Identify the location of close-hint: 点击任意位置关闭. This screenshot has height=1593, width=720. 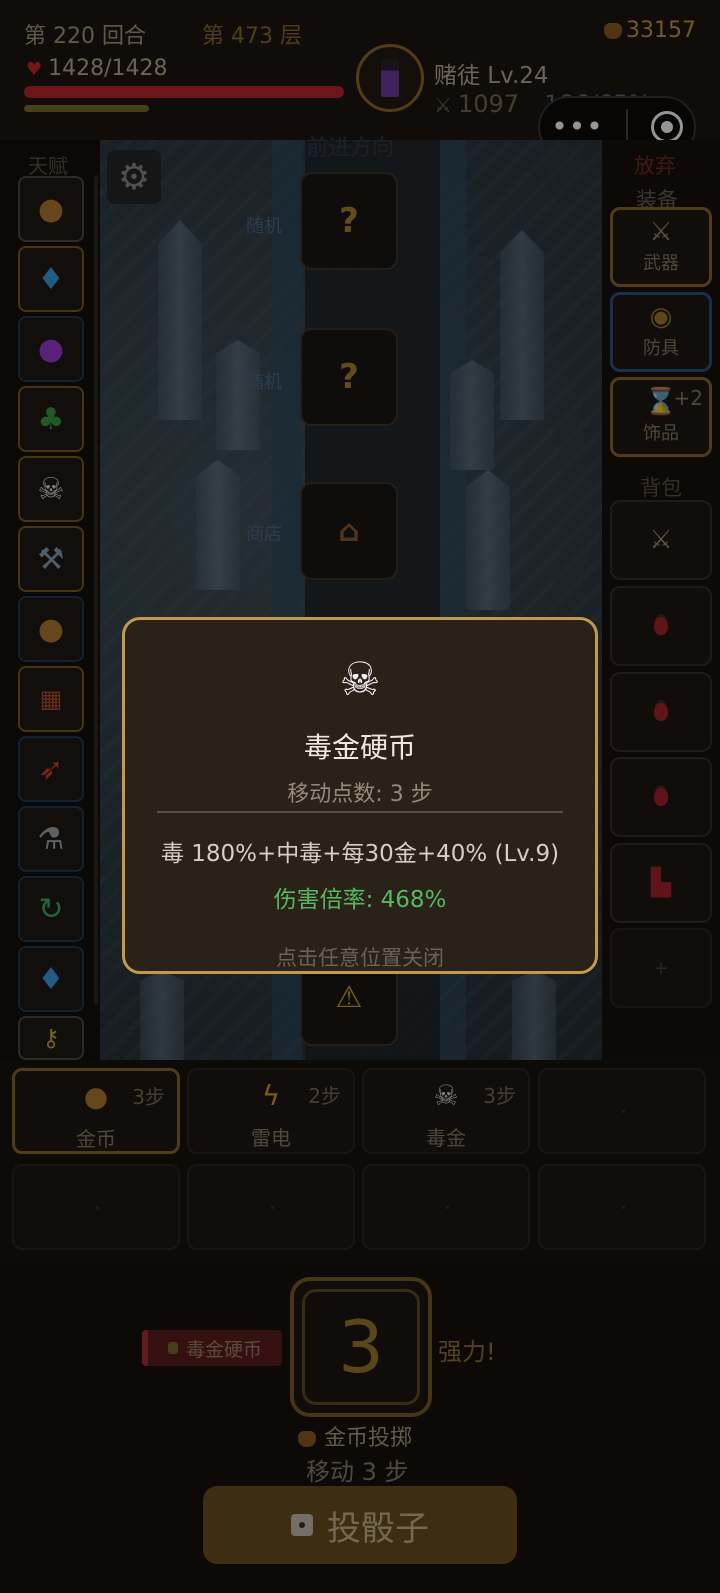
(360, 957).